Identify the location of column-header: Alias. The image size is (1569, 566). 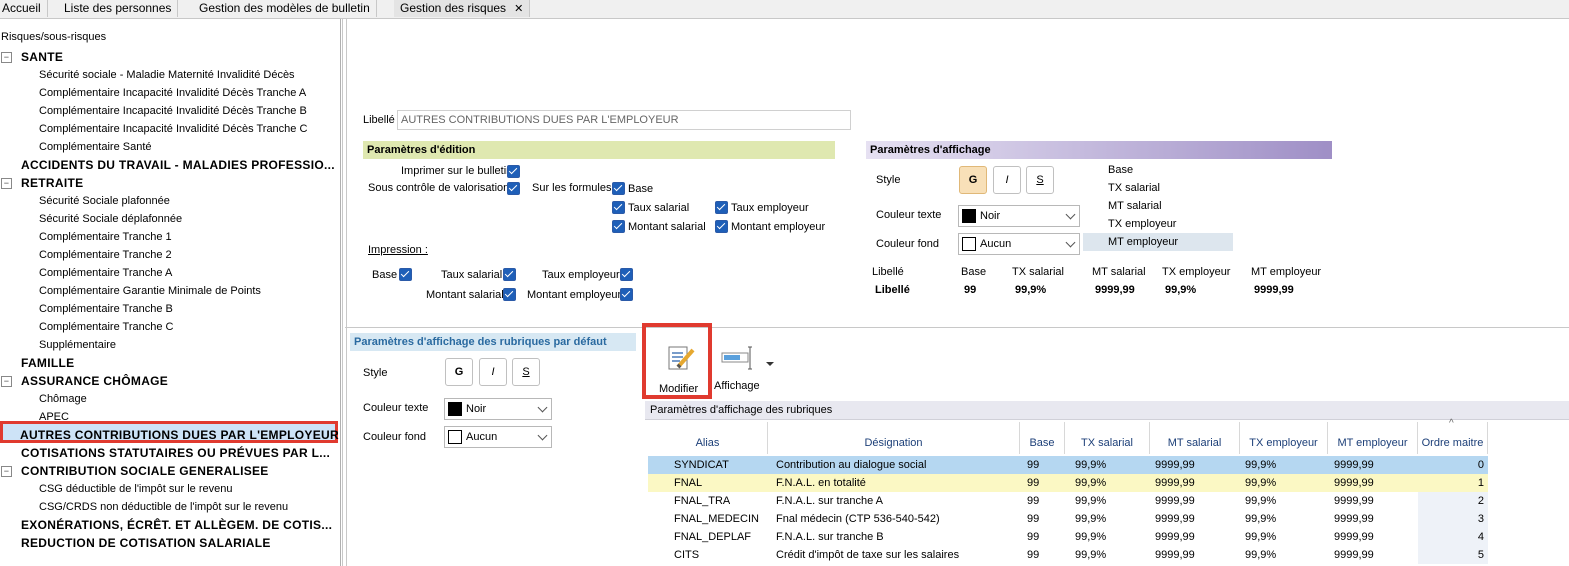
(708, 438).